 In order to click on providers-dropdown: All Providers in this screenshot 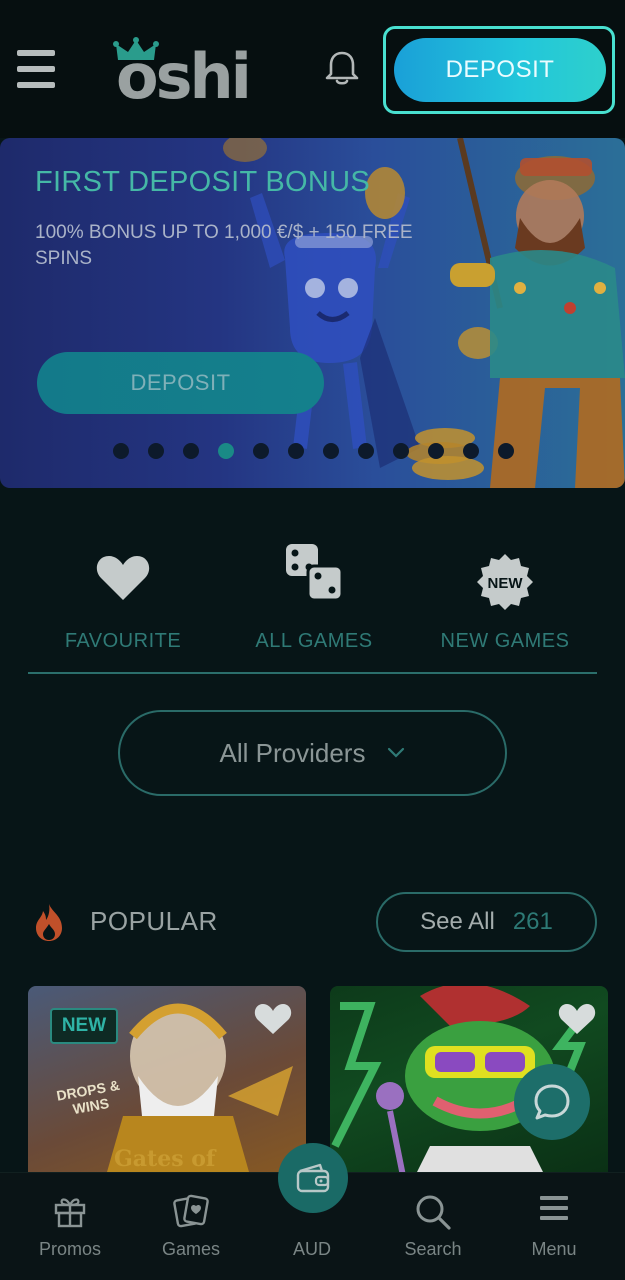, I will do `click(312, 753)`.